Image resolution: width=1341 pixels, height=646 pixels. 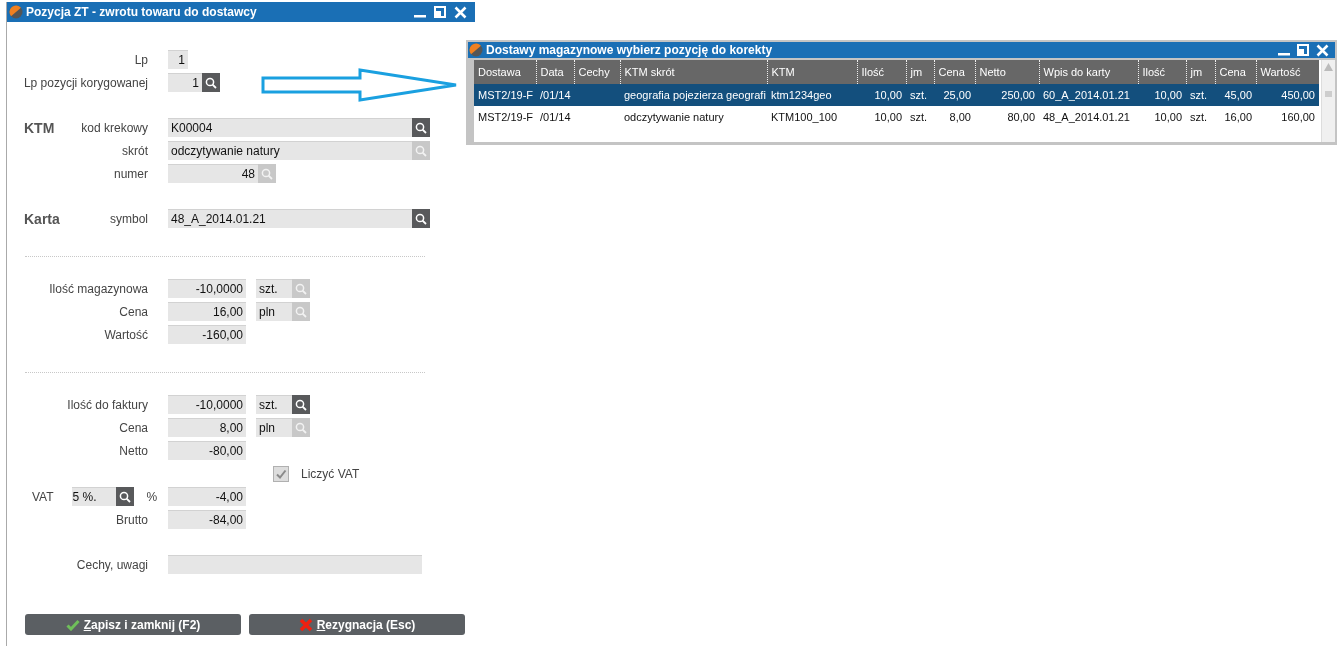 I want to click on input-field: 48_A_2014.01.21, so click(x=290, y=218).